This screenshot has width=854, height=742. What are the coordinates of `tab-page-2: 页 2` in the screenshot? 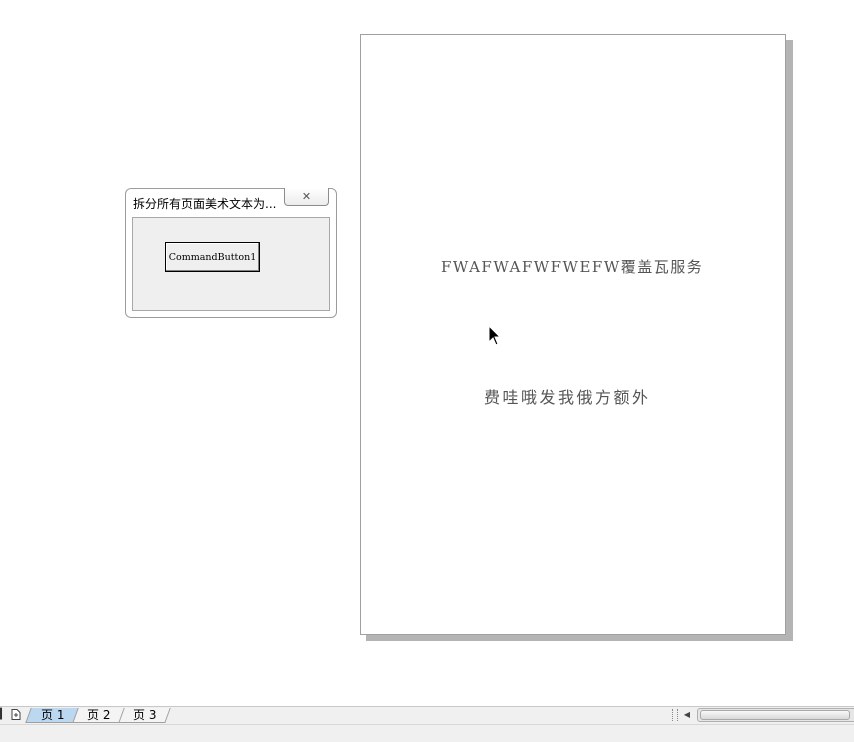 It's located at (98, 715).